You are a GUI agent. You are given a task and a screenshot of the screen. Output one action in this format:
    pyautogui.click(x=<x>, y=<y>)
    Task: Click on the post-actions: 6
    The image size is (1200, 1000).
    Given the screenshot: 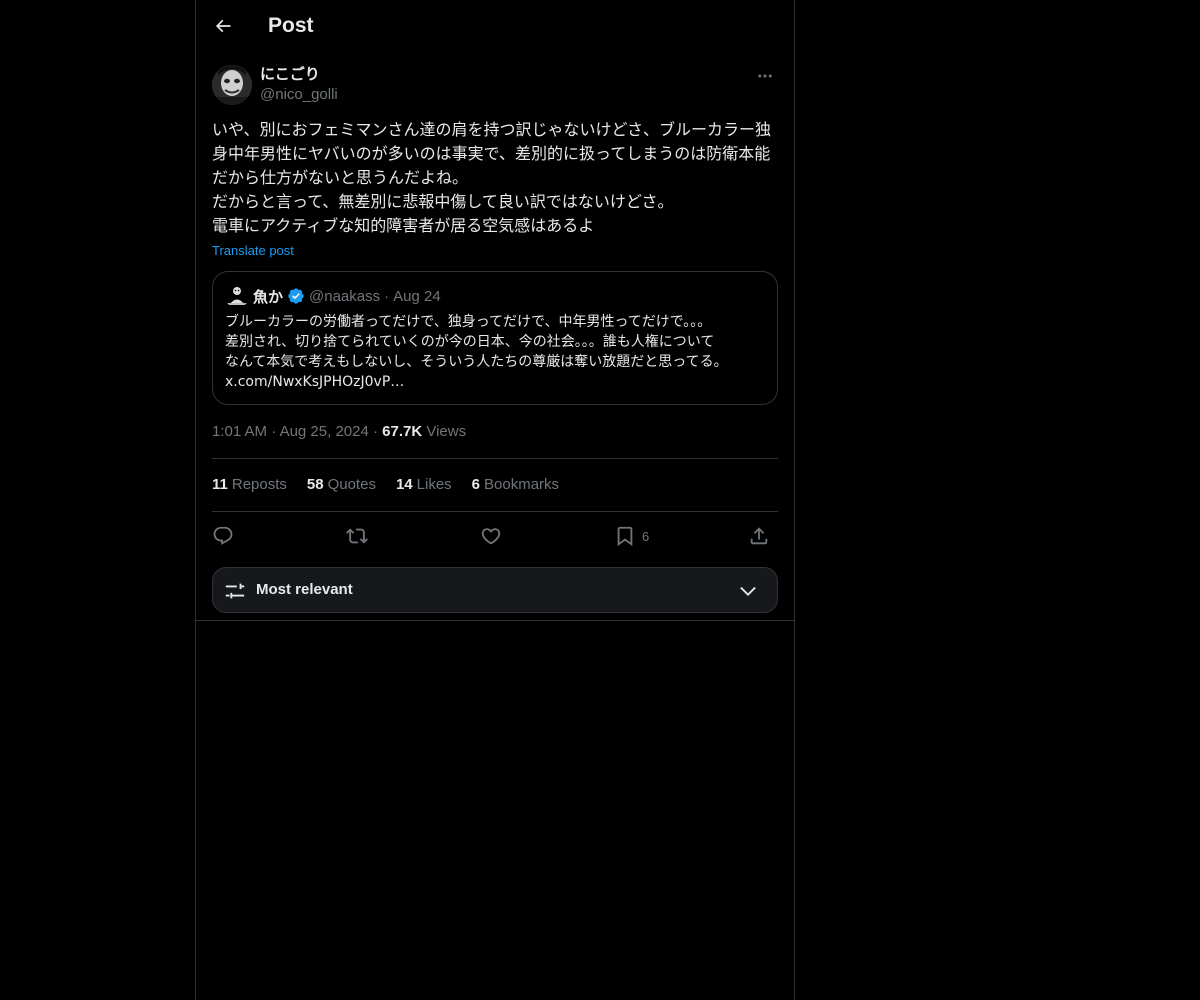 What is the action you would take?
    pyautogui.click(x=495, y=536)
    